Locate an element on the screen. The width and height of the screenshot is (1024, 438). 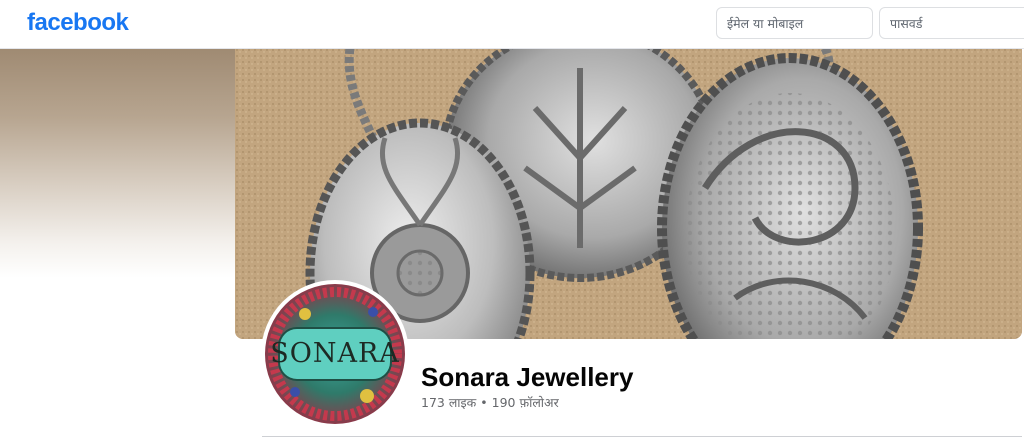
likes-count: 173 लाइक is located at coordinates (448, 402).